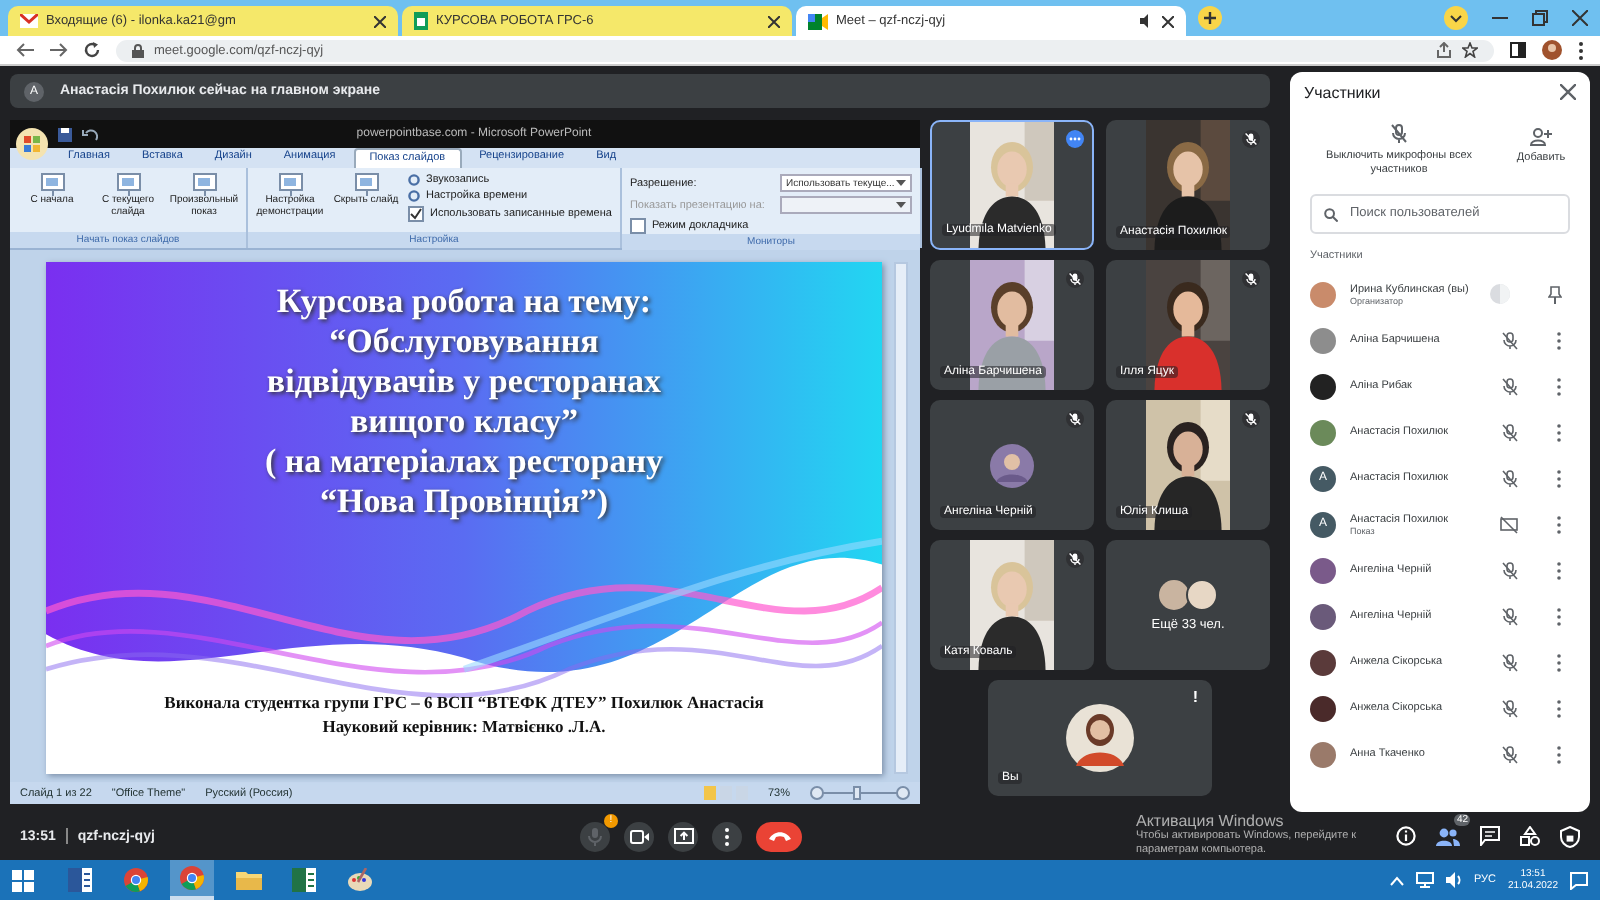  What do you see at coordinates (1195, 697) in the screenshot?
I see `alert-label: !` at bounding box center [1195, 697].